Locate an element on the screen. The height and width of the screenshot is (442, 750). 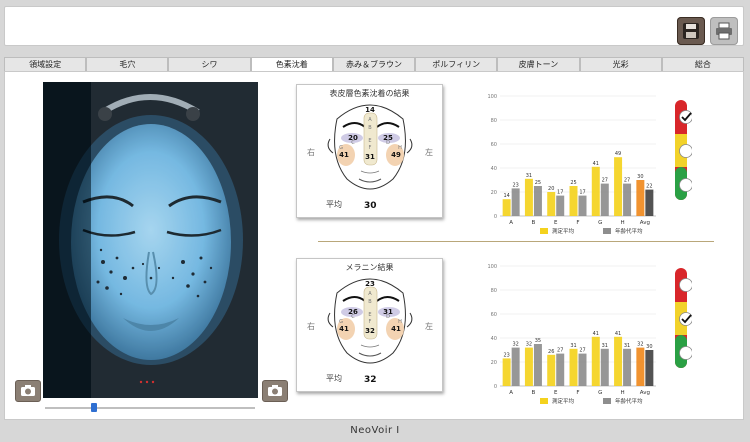
y-tick-label: 40 is located at coordinates (494, 169).